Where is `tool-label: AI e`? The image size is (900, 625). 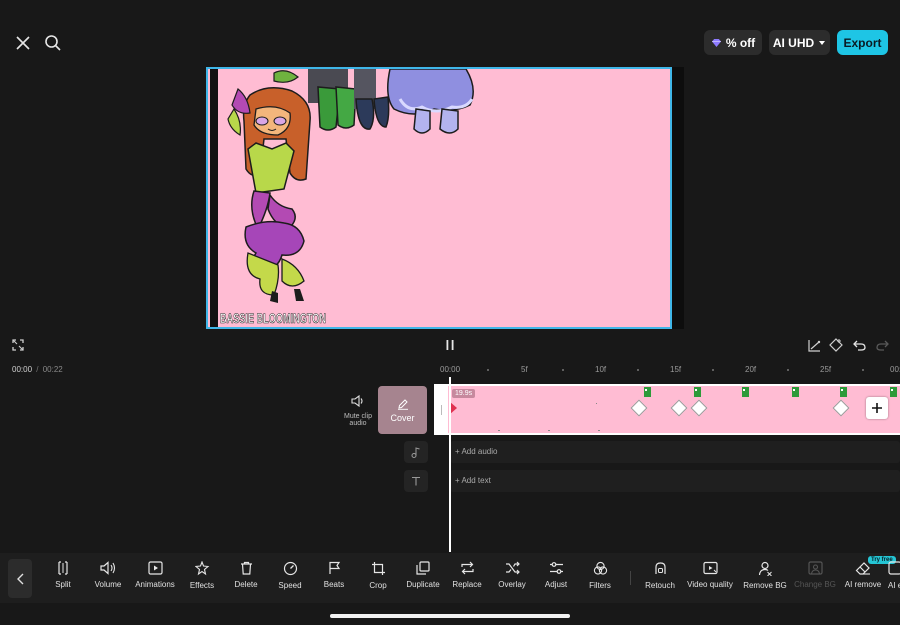 tool-label: AI e is located at coordinates (894, 585).